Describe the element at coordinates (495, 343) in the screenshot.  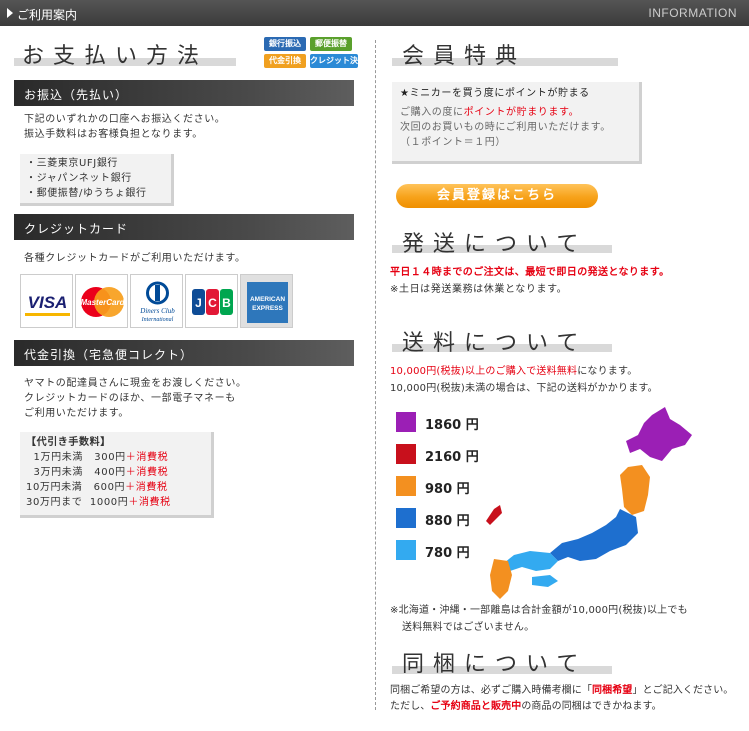
I see `fee-title: 送料について` at that location.